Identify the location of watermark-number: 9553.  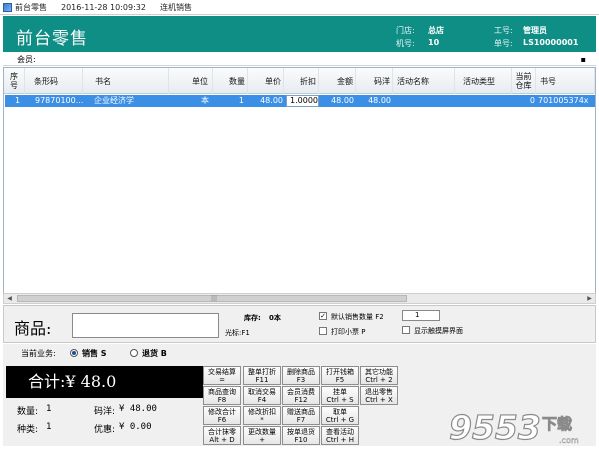
(495, 427).